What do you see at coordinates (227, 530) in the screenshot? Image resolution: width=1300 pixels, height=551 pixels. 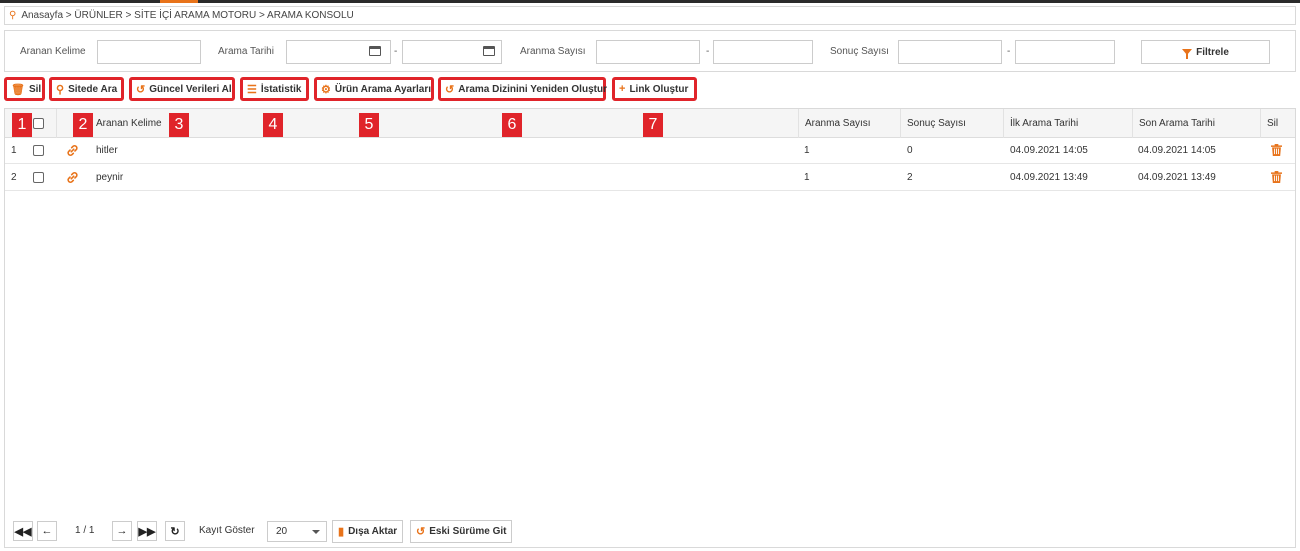 I see `records-show-label: Kayıt Göster` at bounding box center [227, 530].